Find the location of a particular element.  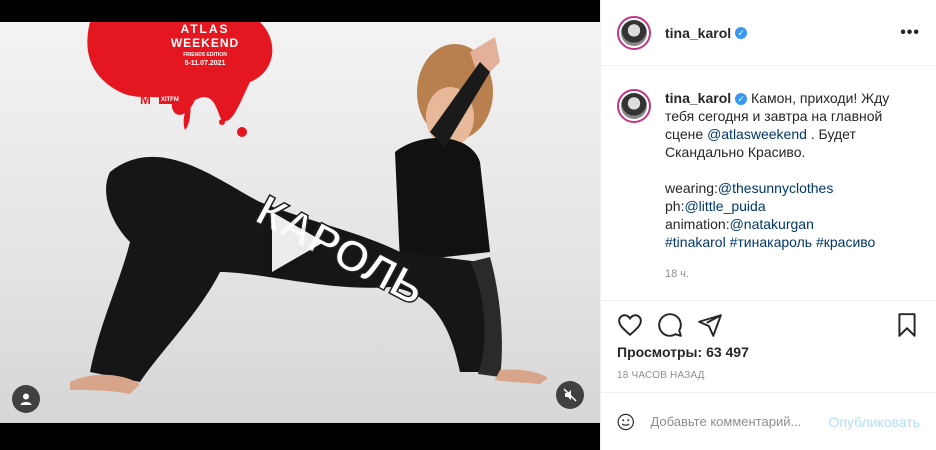

caption-avatar-image is located at coordinates (634, 106).